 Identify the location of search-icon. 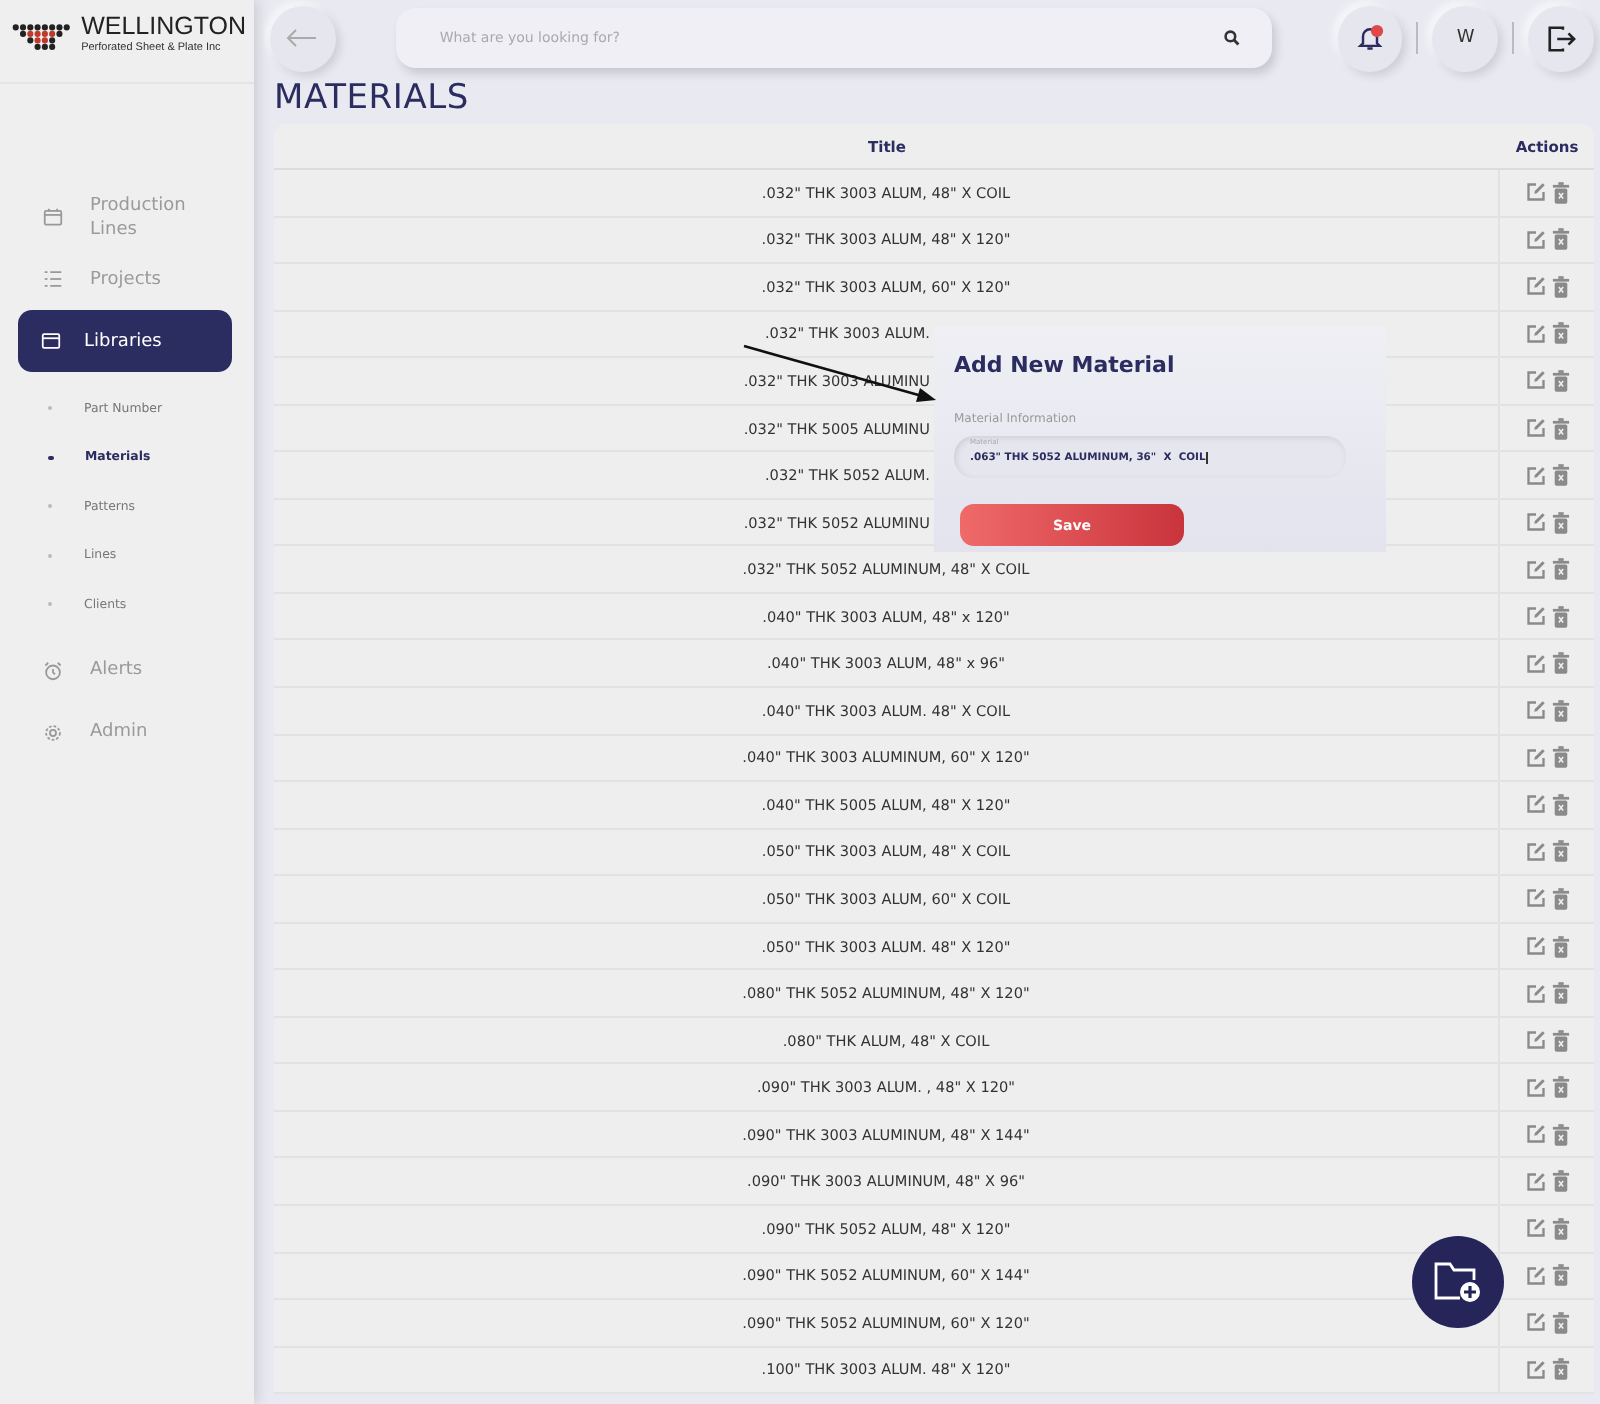
(1231, 38).